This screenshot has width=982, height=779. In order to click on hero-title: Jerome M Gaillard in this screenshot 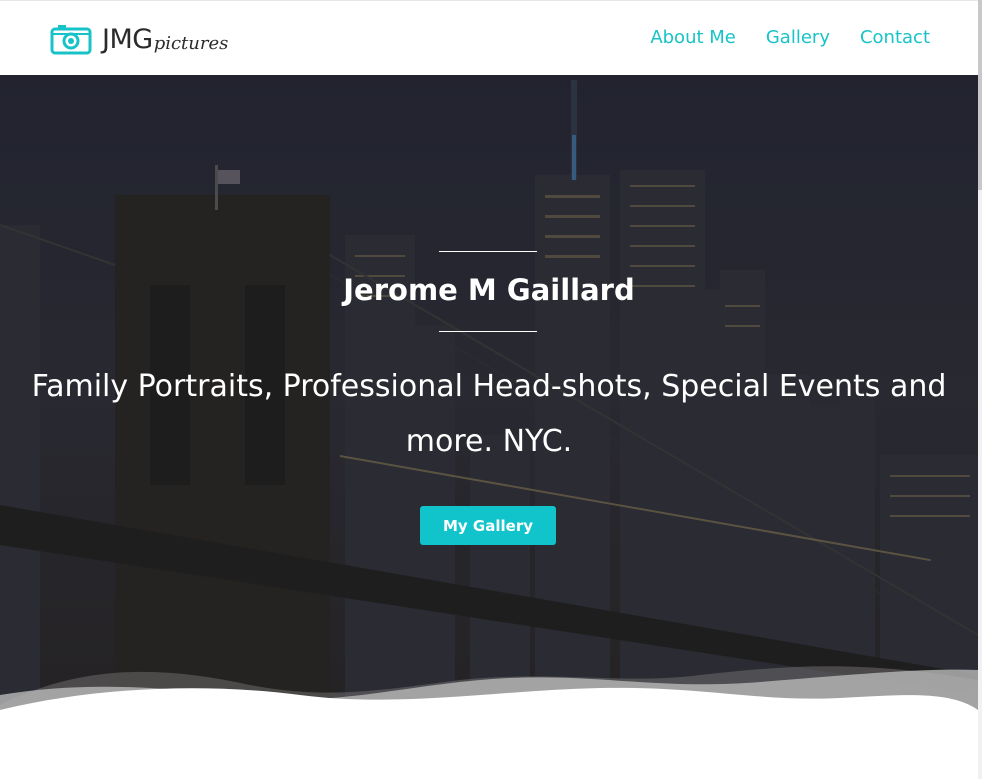, I will do `click(489, 290)`.